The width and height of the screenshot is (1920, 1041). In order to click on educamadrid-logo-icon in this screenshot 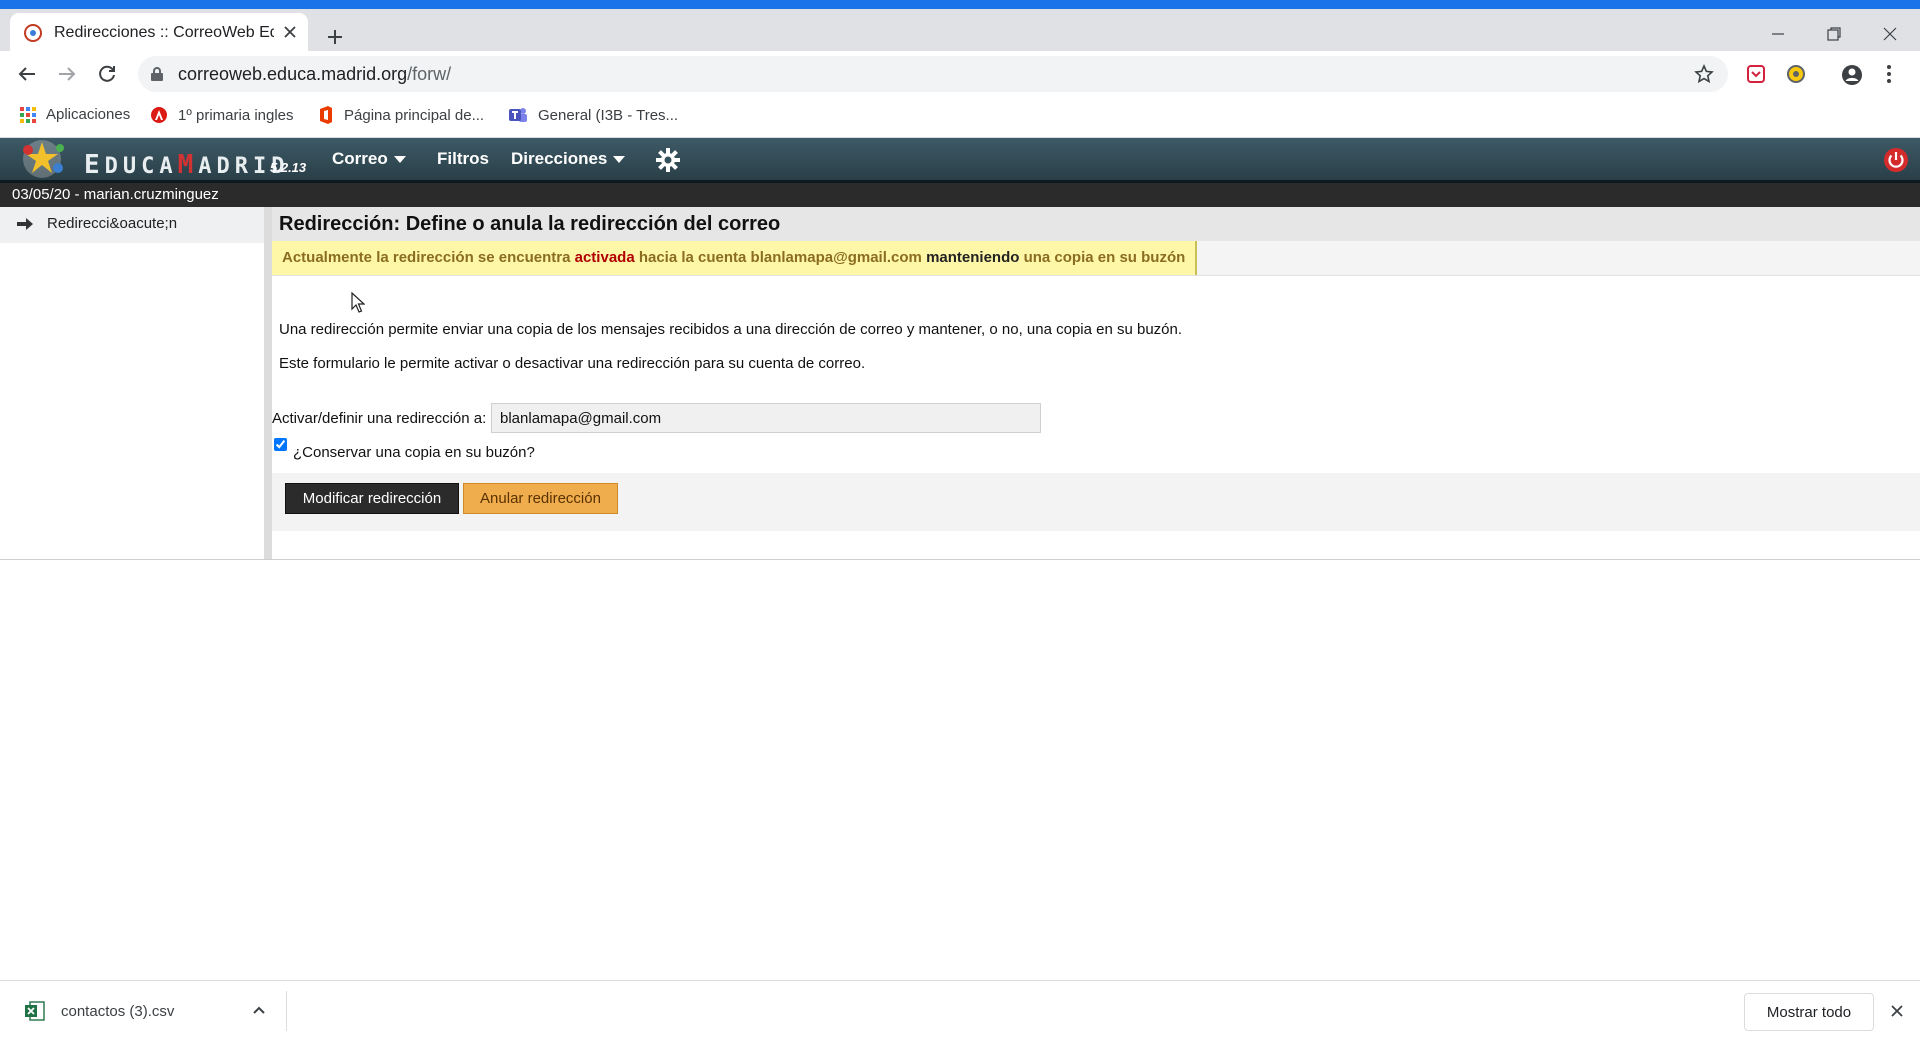, I will do `click(45, 159)`.